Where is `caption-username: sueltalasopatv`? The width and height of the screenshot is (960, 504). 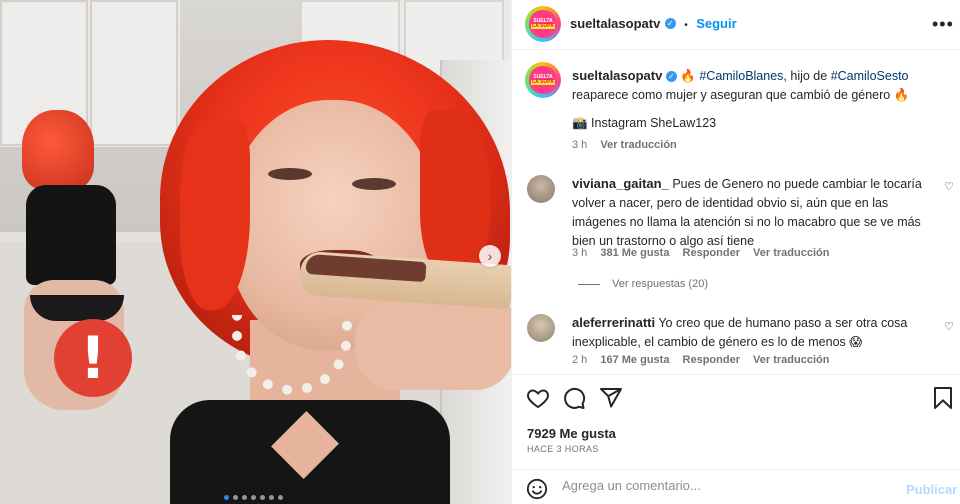 caption-username: sueltalasopatv is located at coordinates (617, 75).